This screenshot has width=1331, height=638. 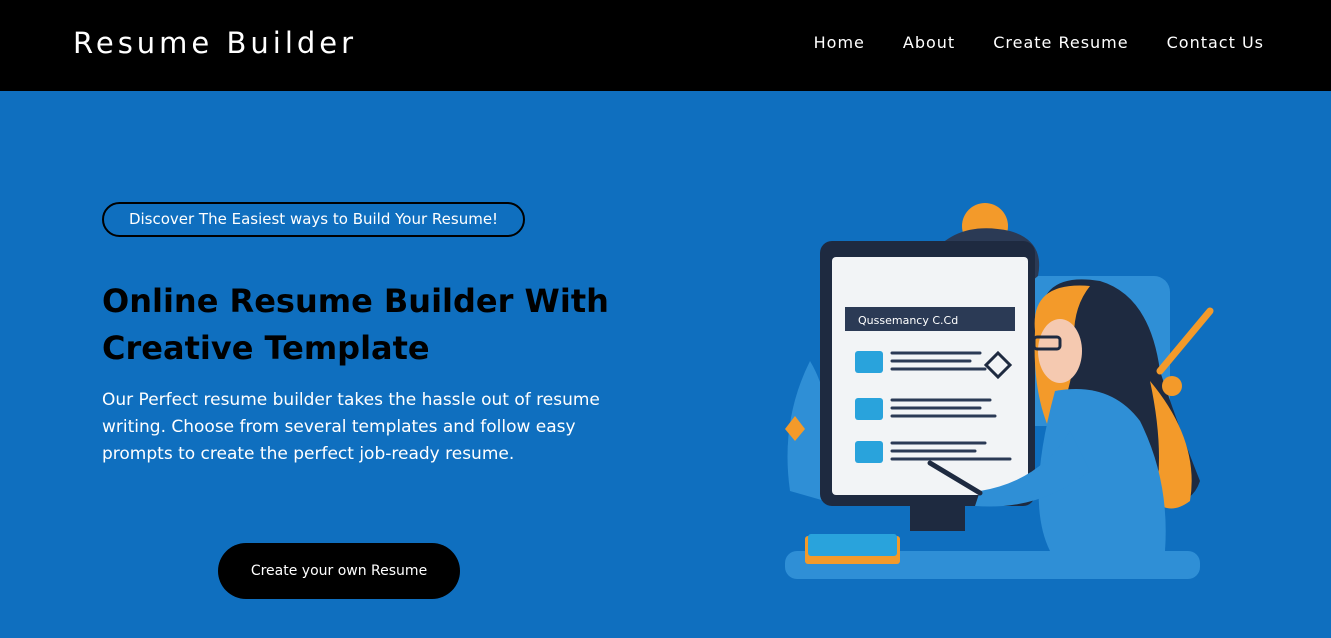 What do you see at coordinates (852, 545) in the screenshot?
I see `desk-notebook-cover` at bounding box center [852, 545].